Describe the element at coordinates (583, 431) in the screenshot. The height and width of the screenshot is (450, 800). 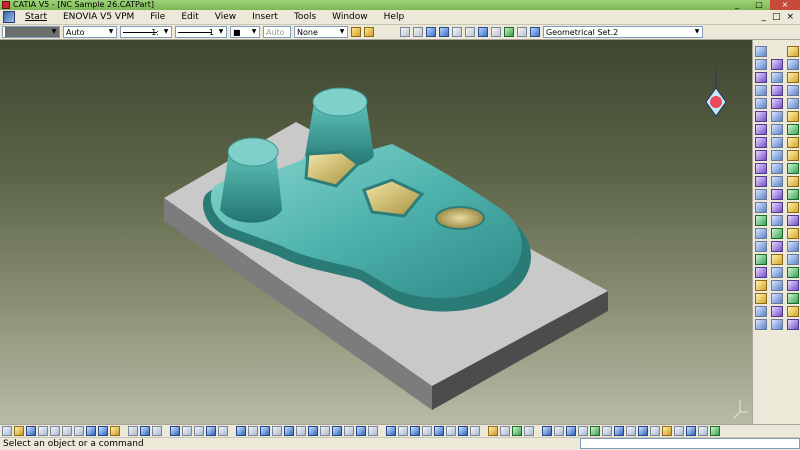
I see `replay-icon` at that location.